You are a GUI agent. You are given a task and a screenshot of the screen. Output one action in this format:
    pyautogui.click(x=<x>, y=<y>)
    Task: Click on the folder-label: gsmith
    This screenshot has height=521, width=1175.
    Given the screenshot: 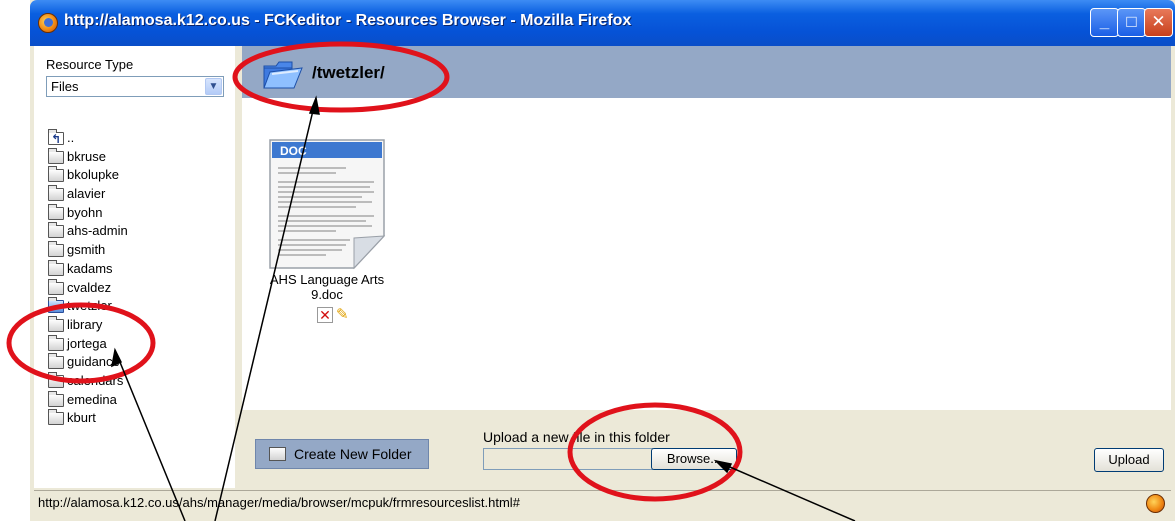 What is the action you would take?
    pyautogui.click(x=86, y=250)
    